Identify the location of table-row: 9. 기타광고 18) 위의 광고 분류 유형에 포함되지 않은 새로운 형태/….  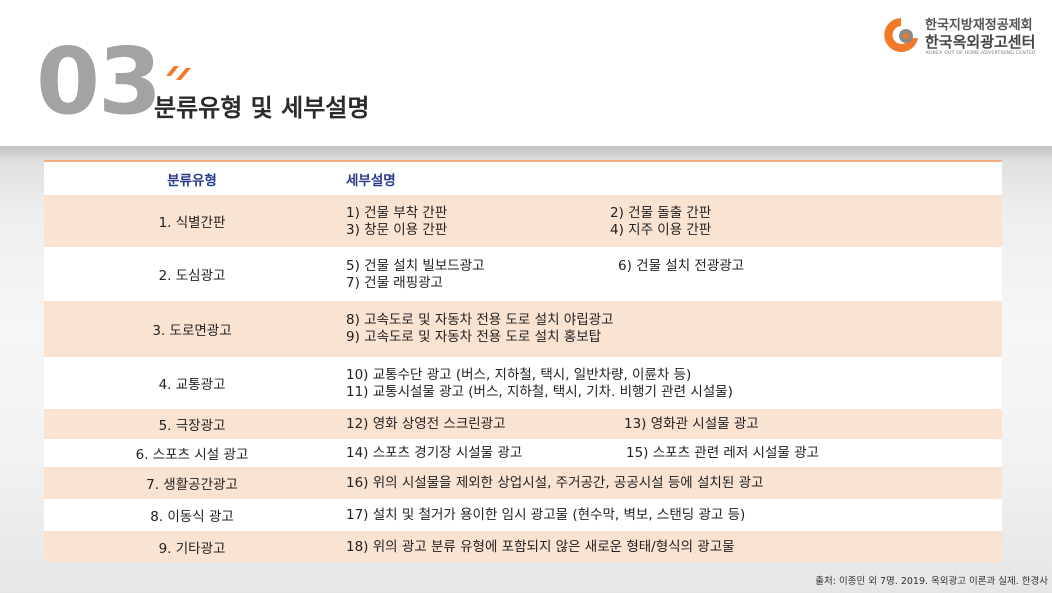
(523, 546).